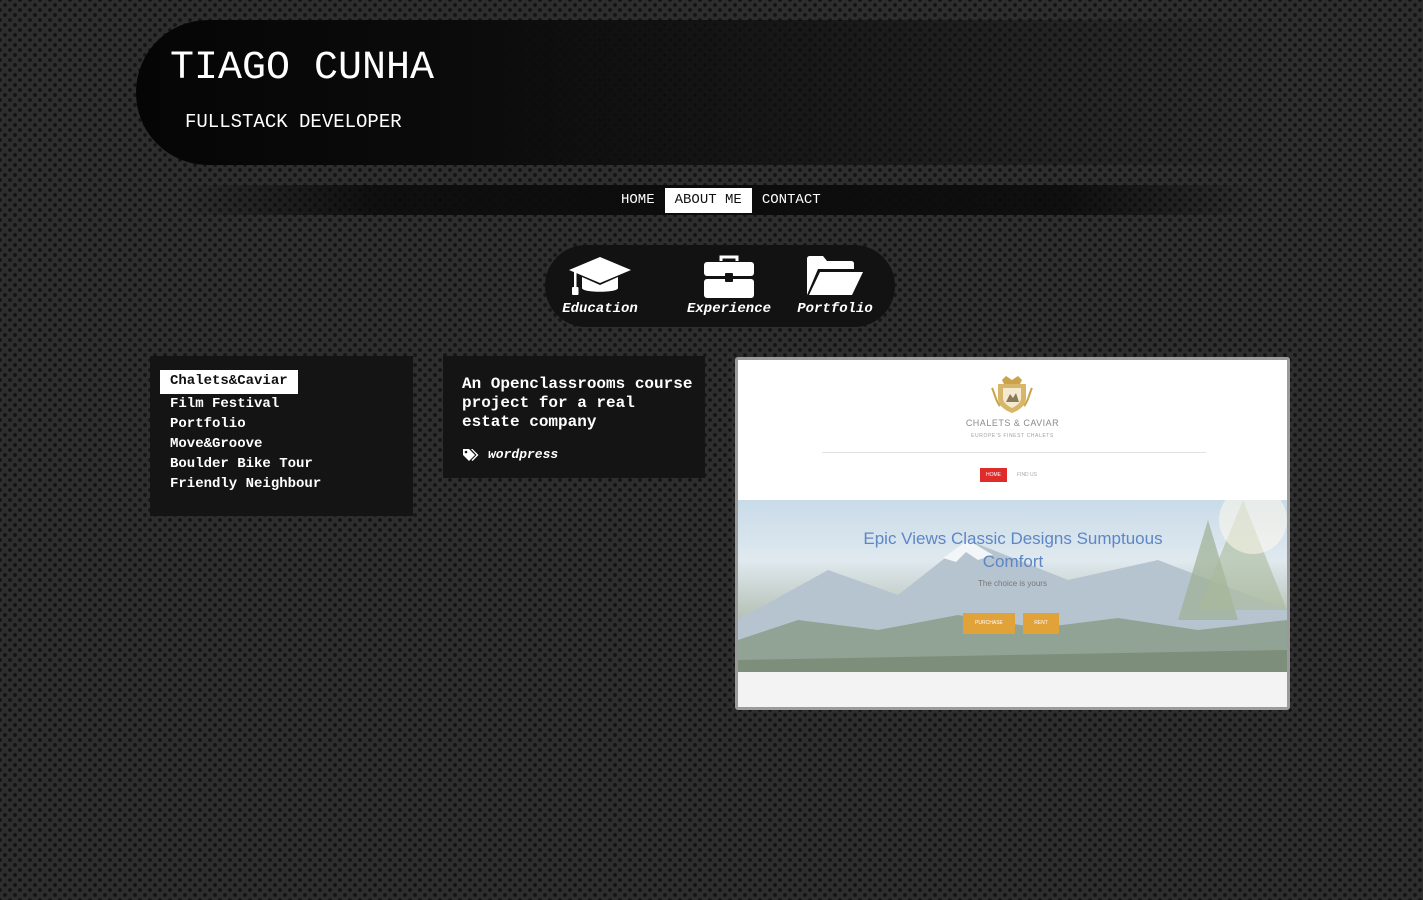  Describe the element at coordinates (1012, 423) in the screenshot. I see `preview-brand: CHALETS & CAVIAR` at that location.